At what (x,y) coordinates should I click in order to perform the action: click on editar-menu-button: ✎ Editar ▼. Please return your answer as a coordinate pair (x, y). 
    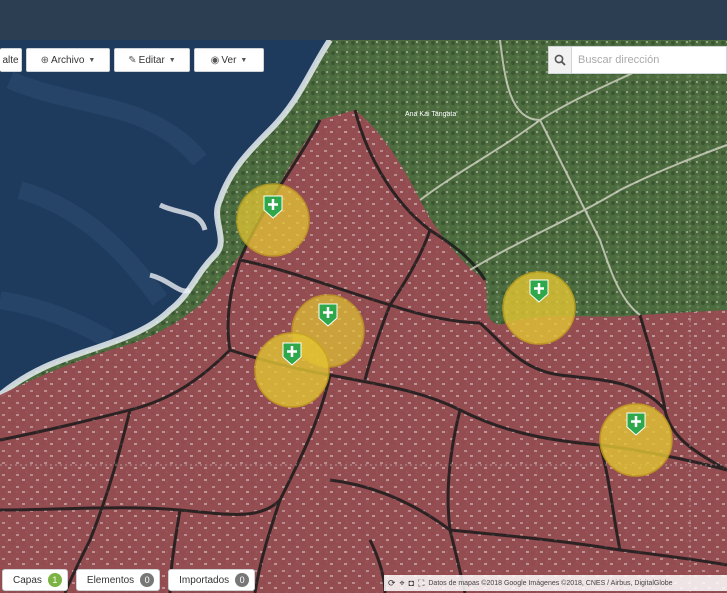
    Looking at the image, I should click on (152, 60).